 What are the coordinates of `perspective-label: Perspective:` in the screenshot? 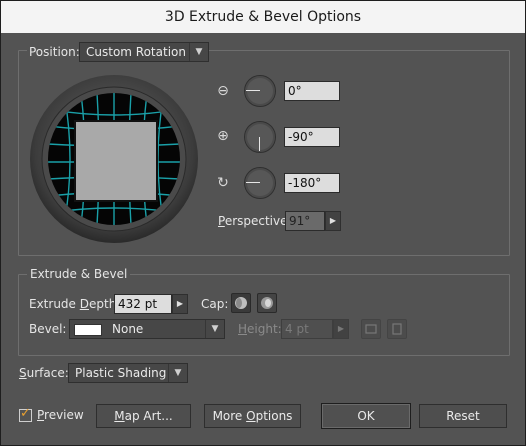 It's located at (255, 221).